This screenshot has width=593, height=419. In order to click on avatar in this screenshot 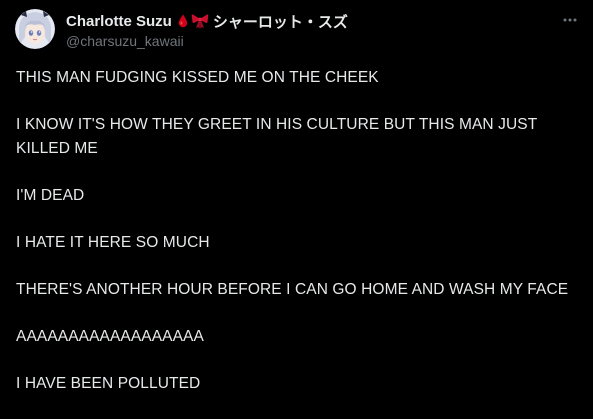, I will do `click(35, 29)`.